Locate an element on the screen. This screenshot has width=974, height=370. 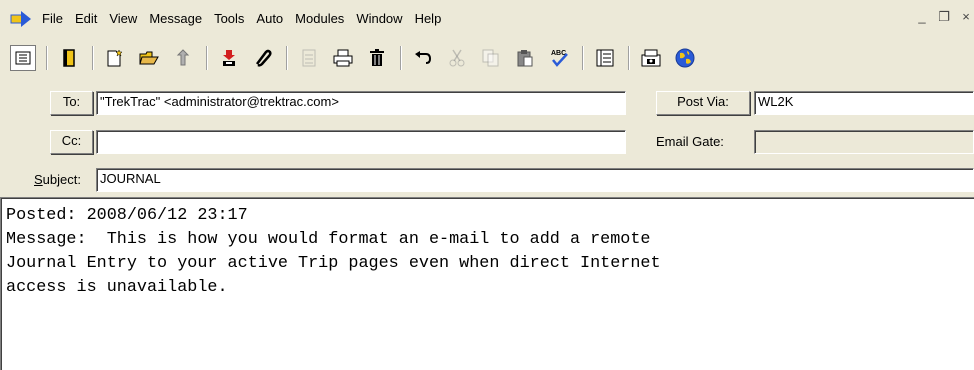
copy-icon is located at coordinates (491, 58).